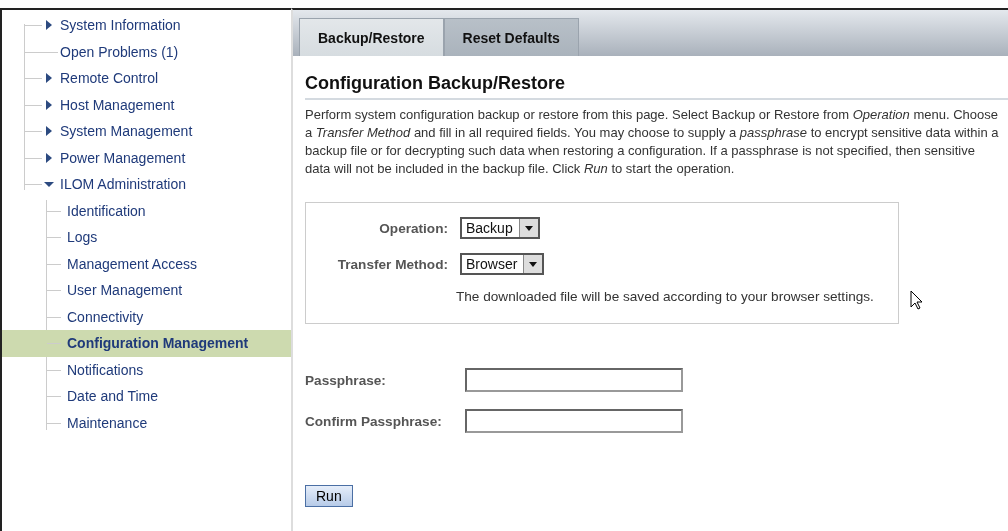  What do you see at coordinates (413, 228) in the screenshot?
I see `field-label: Operation:` at bounding box center [413, 228].